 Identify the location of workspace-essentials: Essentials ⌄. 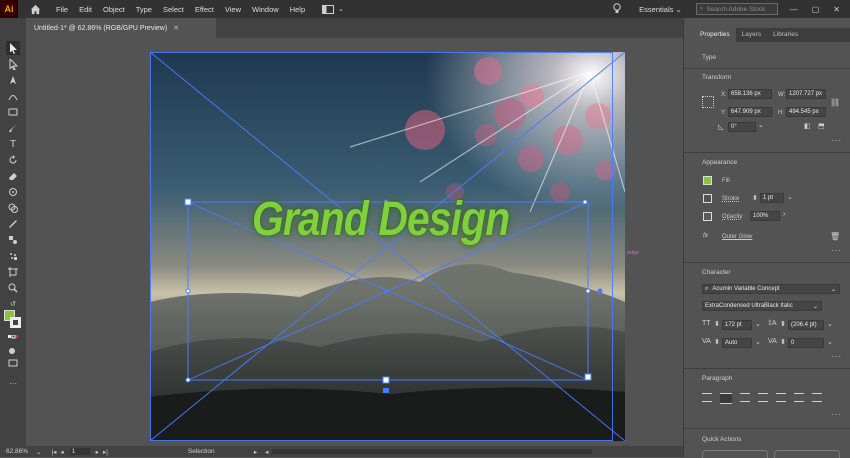
(660, 9).